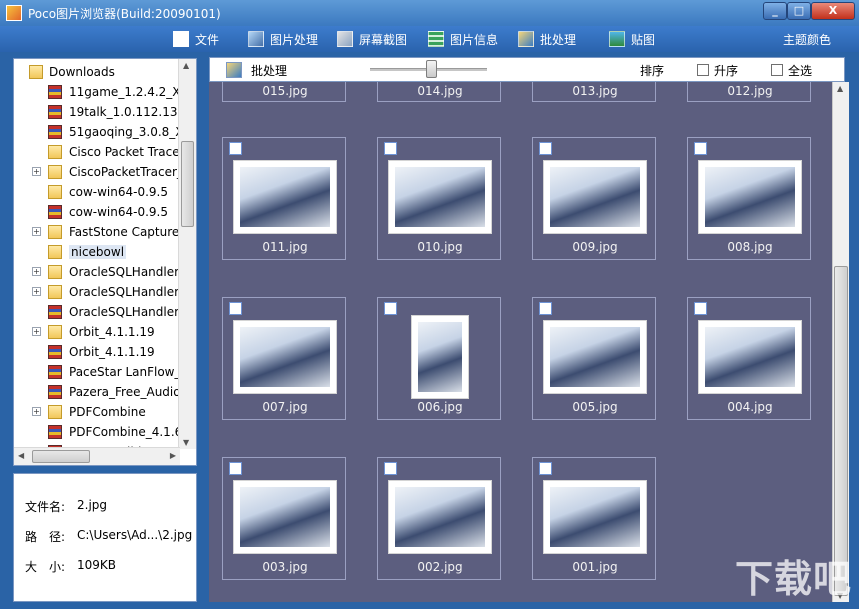  Describe the element at coordinates (807, 39) in the screenshot. I see `menu-theme-color: 主题颜色` at that location.